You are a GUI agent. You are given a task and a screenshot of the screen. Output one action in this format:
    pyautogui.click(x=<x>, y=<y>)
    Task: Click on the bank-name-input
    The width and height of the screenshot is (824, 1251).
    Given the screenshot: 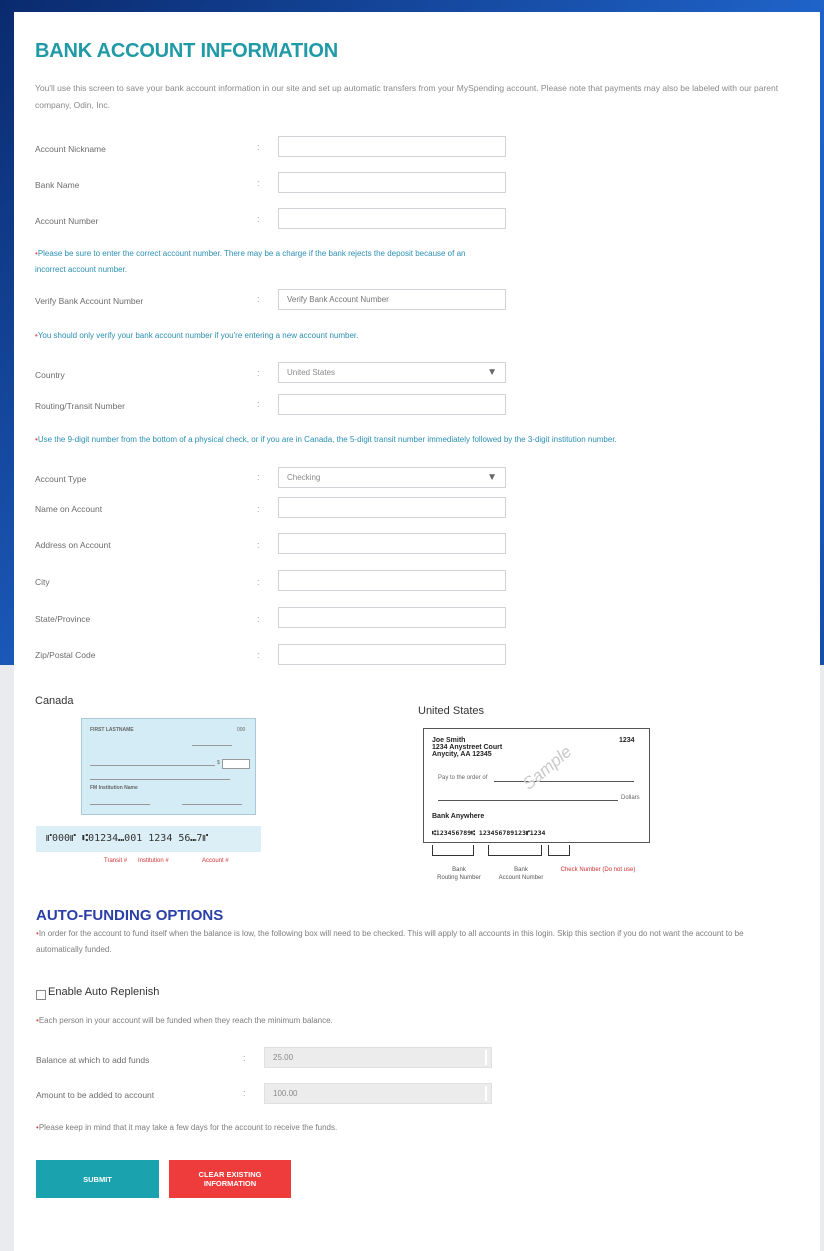 What is the action you would take?
    pyautogui.click(x=392, y=182)
    